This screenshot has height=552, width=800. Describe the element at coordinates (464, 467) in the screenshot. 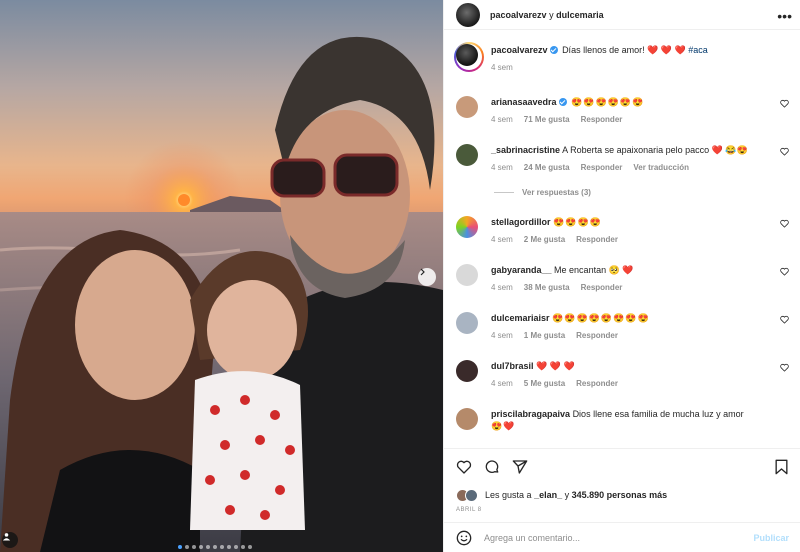

I see `like-heart-icon` at that location.